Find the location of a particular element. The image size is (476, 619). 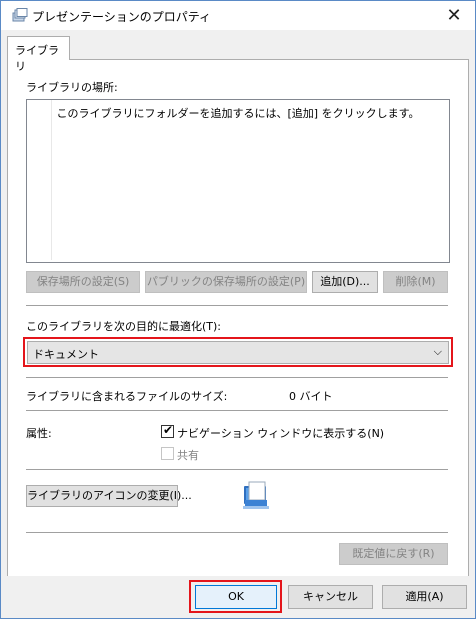

library-locations-label: ライブラリの場所: is located at coordinates (72, 87).